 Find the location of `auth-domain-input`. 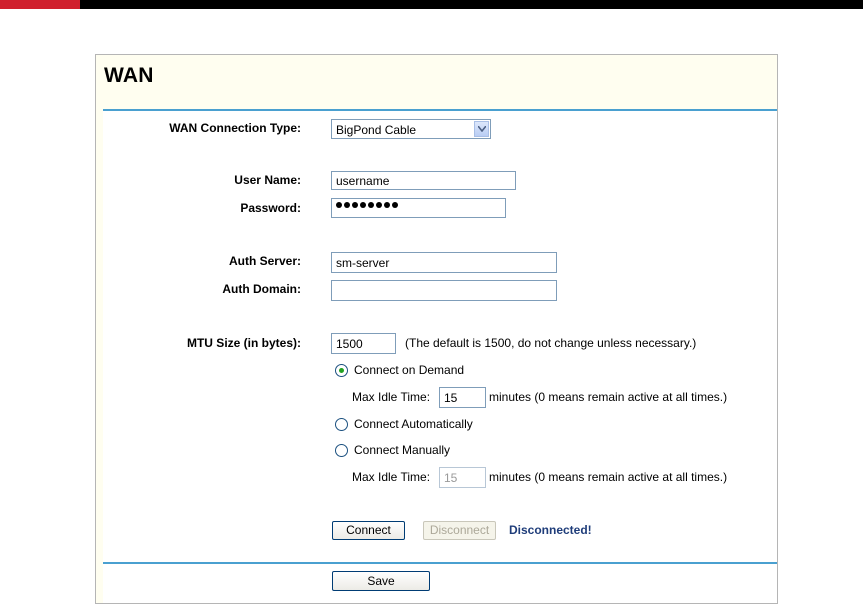

auth-domain-input is located at coordinates (444, 290).